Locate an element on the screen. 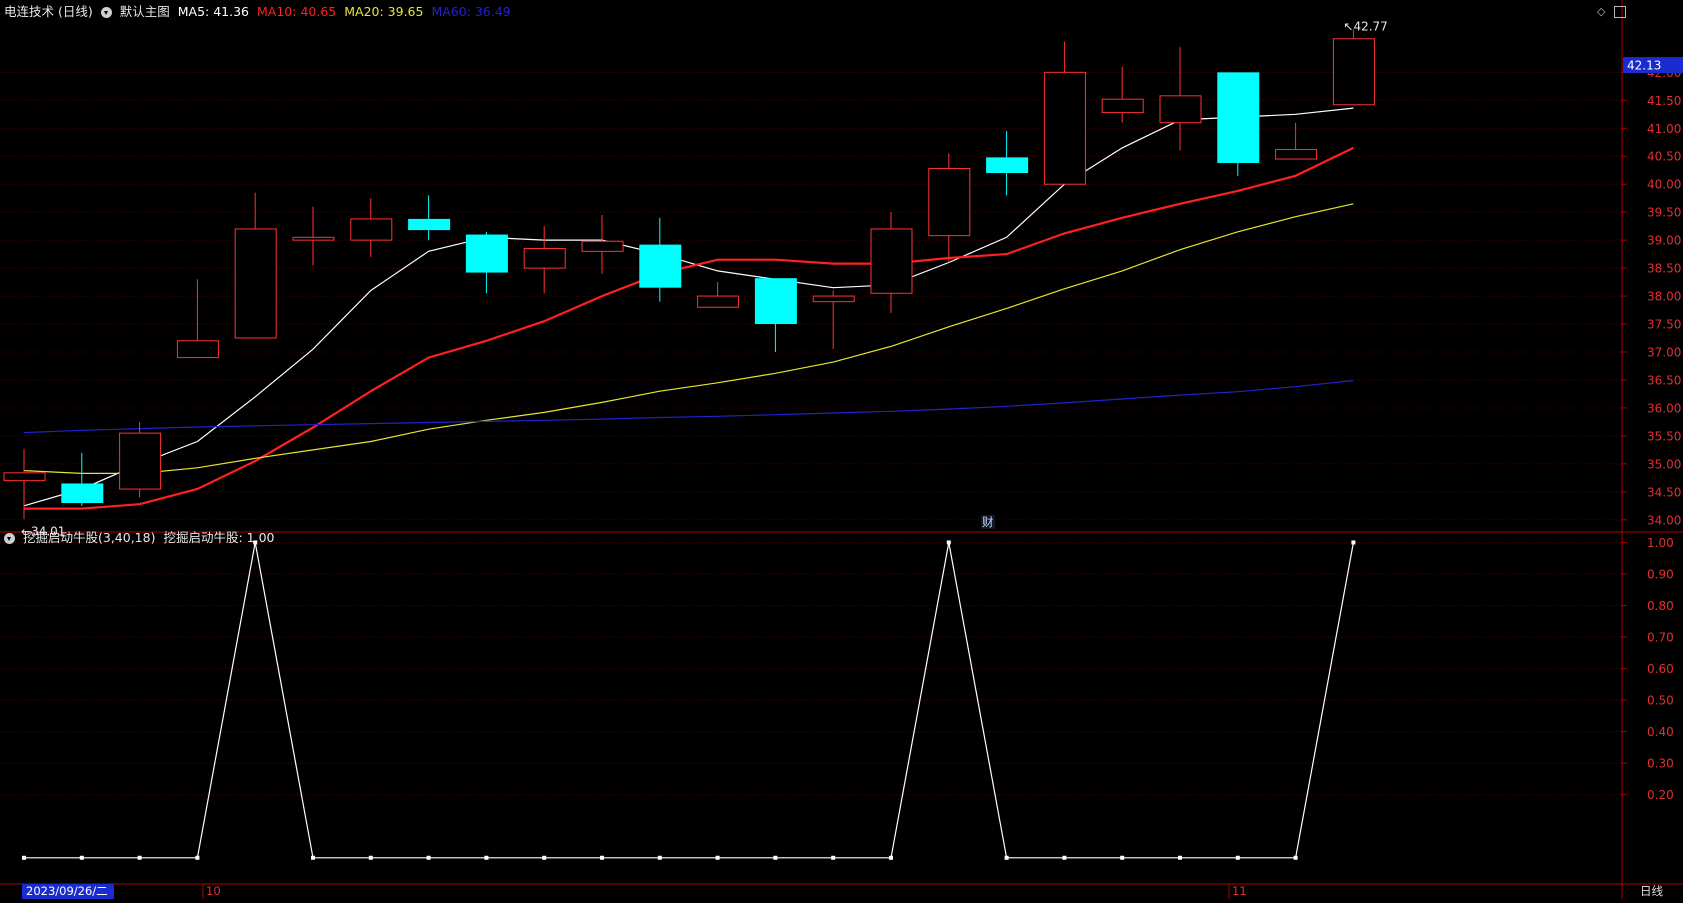 The height and width of the screenshot is (903, 1683). ma5-label: MA5: 41.36 is located at coordinates (213, 11).